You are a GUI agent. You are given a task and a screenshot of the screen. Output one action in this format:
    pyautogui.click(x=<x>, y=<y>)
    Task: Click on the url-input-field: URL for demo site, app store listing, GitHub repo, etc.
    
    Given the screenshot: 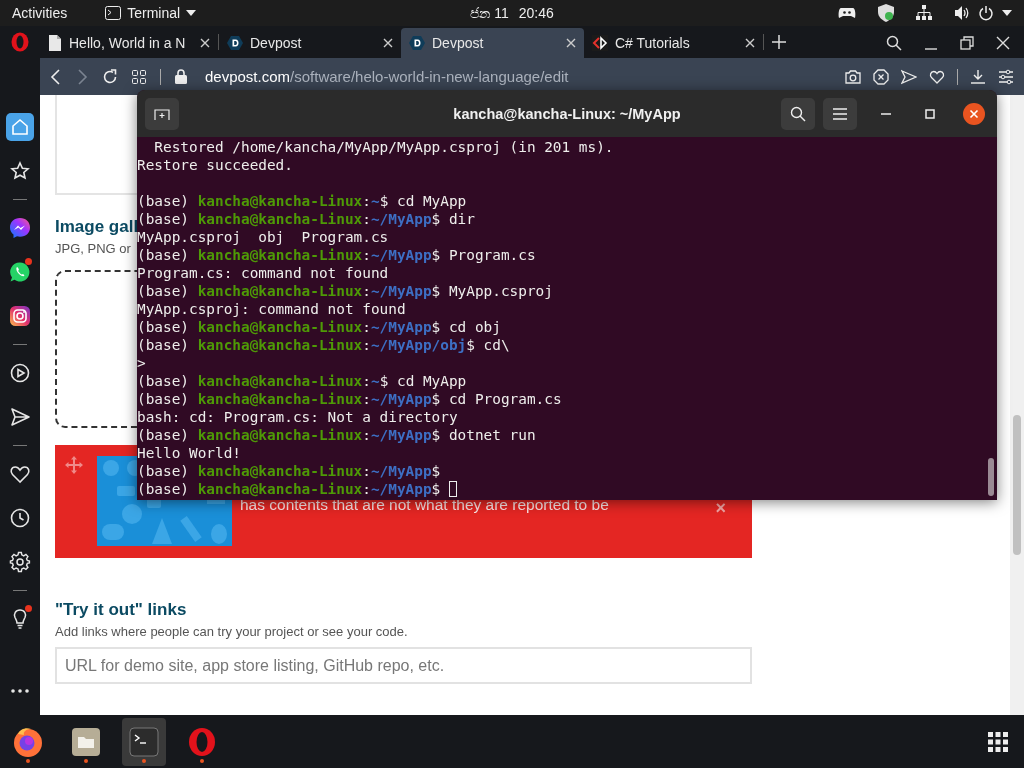 What is the action you would take?
    pyautogui.click(x=403, y=665)
    